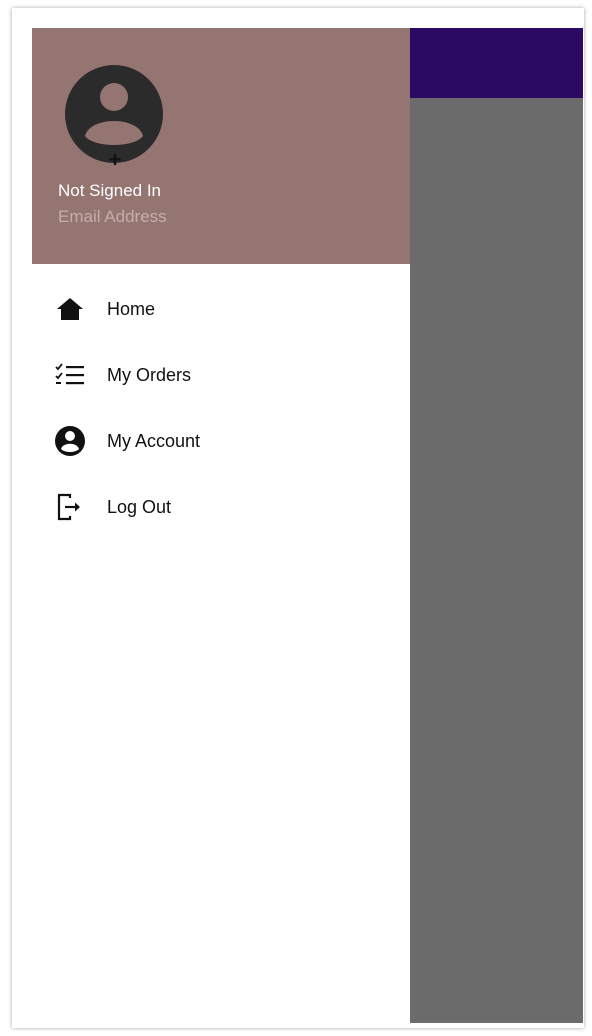 Image resolution: width=592 pixels, height=1036 pixels. What do you see at coordinates (139, 506) in the screenshot?
I see `menu-item-label: Log Out` at bounding box center [139, 506].